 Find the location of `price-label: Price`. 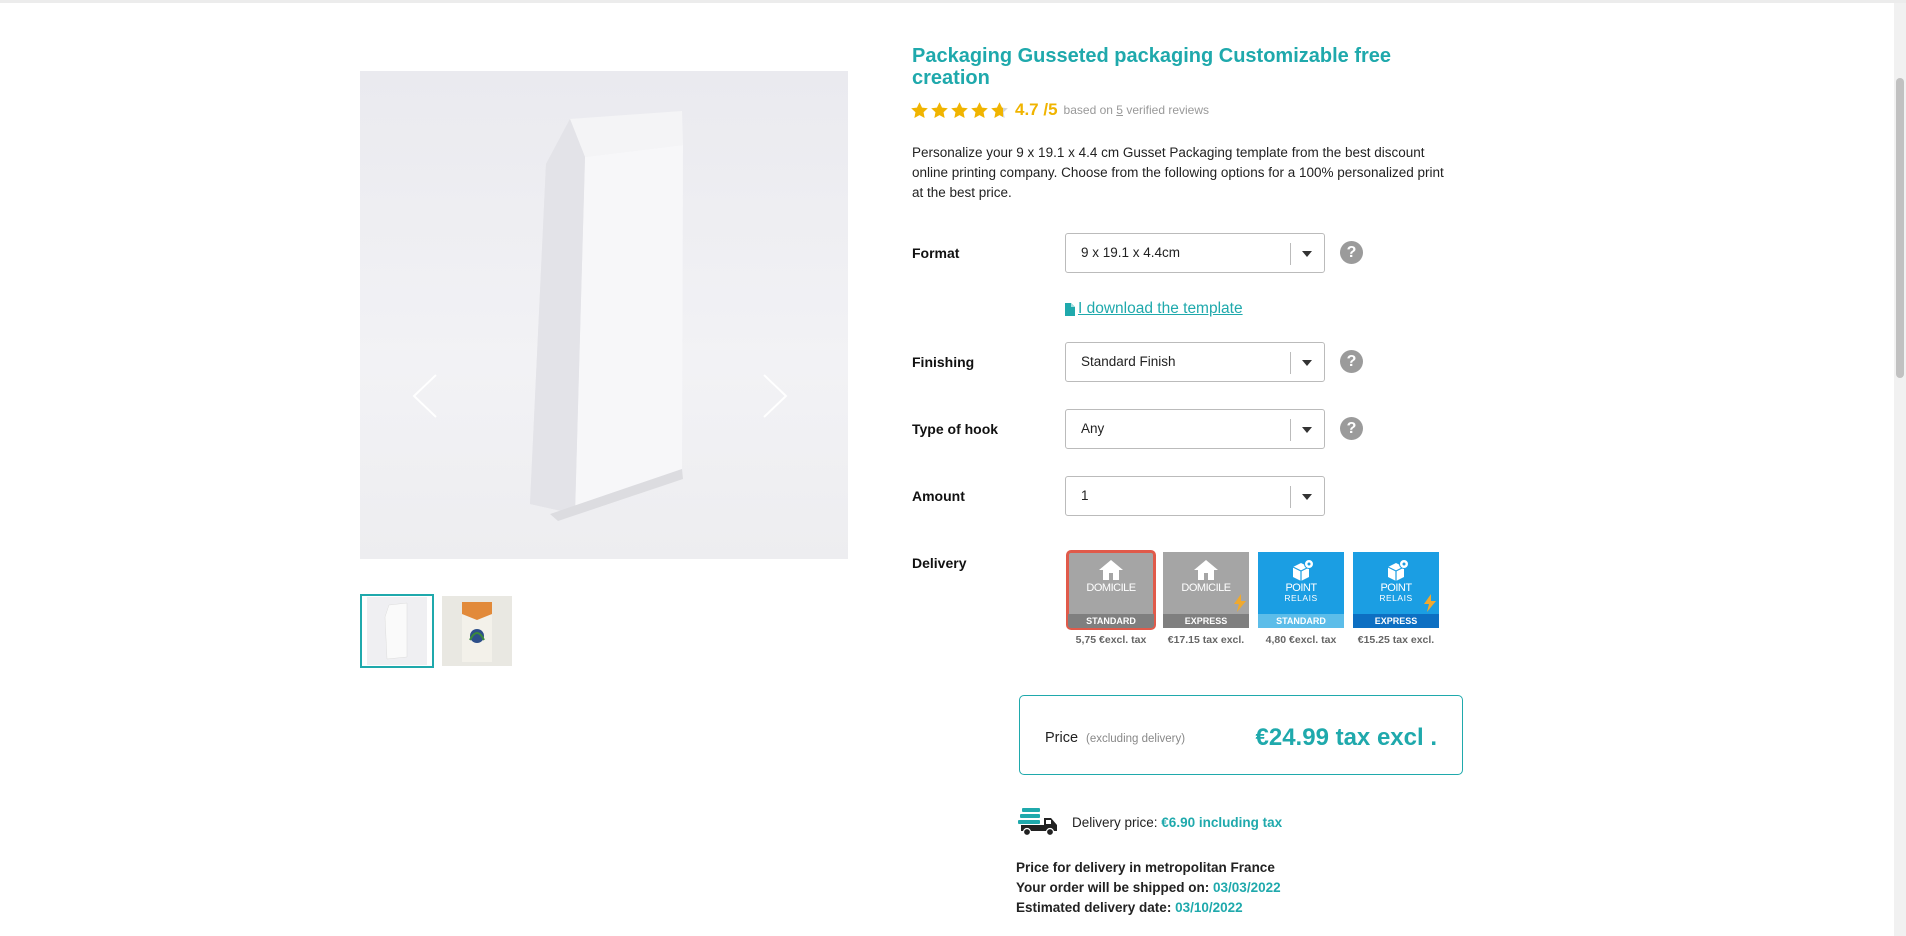

price-label: Price is located at coordinates (1062, 738).